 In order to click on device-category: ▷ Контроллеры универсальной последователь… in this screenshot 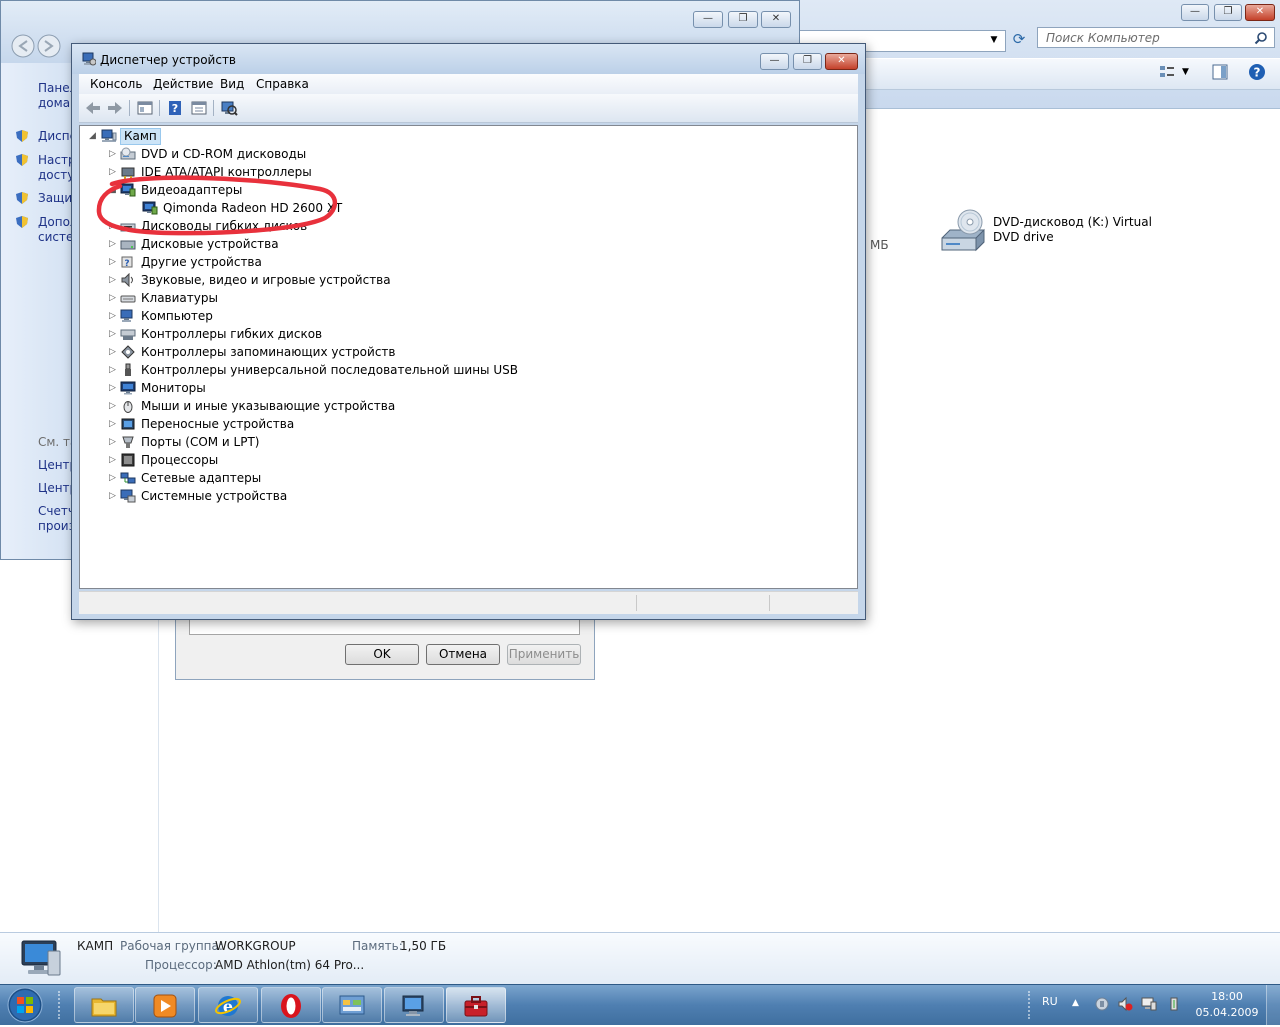, I will do `click(430, 370)`.